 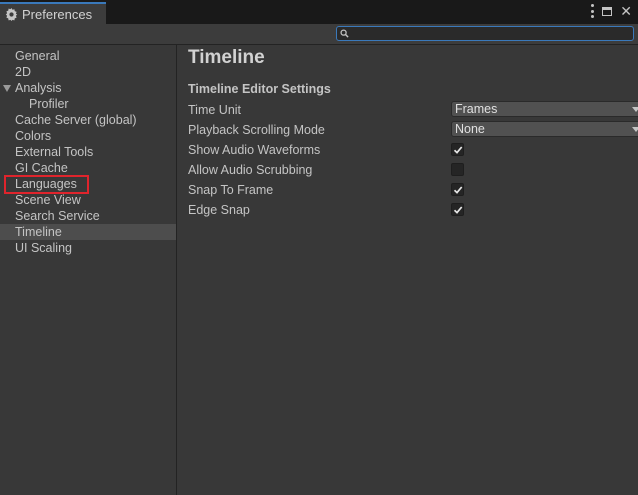 I want to click on sidebar-item-ui-scaling: UI Scaling, so click(x=88, y=248).